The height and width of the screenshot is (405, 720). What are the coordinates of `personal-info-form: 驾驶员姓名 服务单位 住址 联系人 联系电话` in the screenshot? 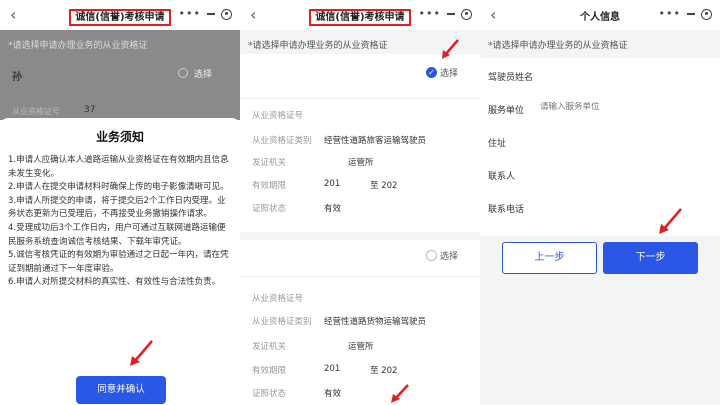 It's located at (600, 147).